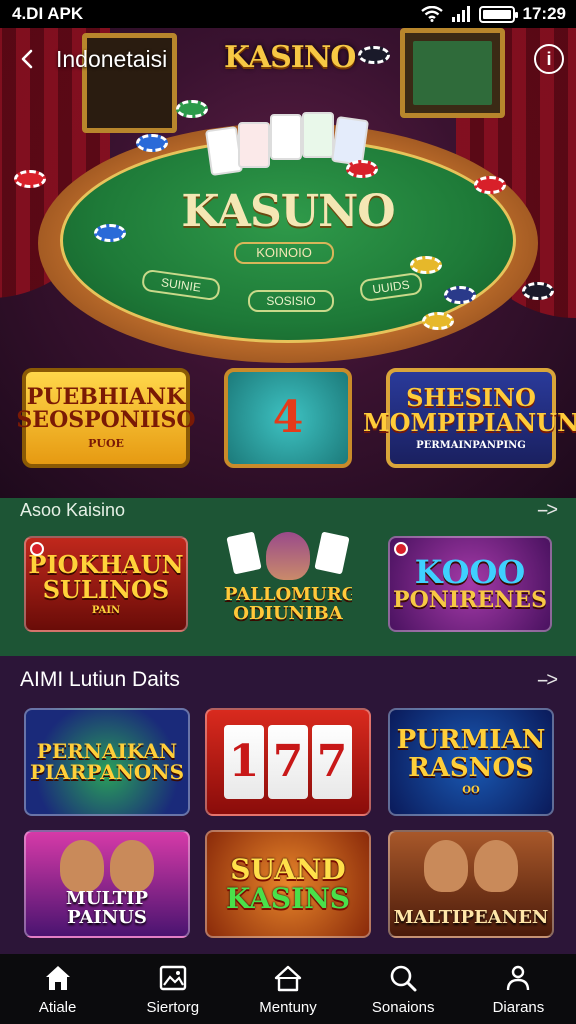 The image size is (576, 1024). Describe the element at coordinates (100, 679) in the screenshot. I see `section-title: AIMI Lutiun Daits` at that location.